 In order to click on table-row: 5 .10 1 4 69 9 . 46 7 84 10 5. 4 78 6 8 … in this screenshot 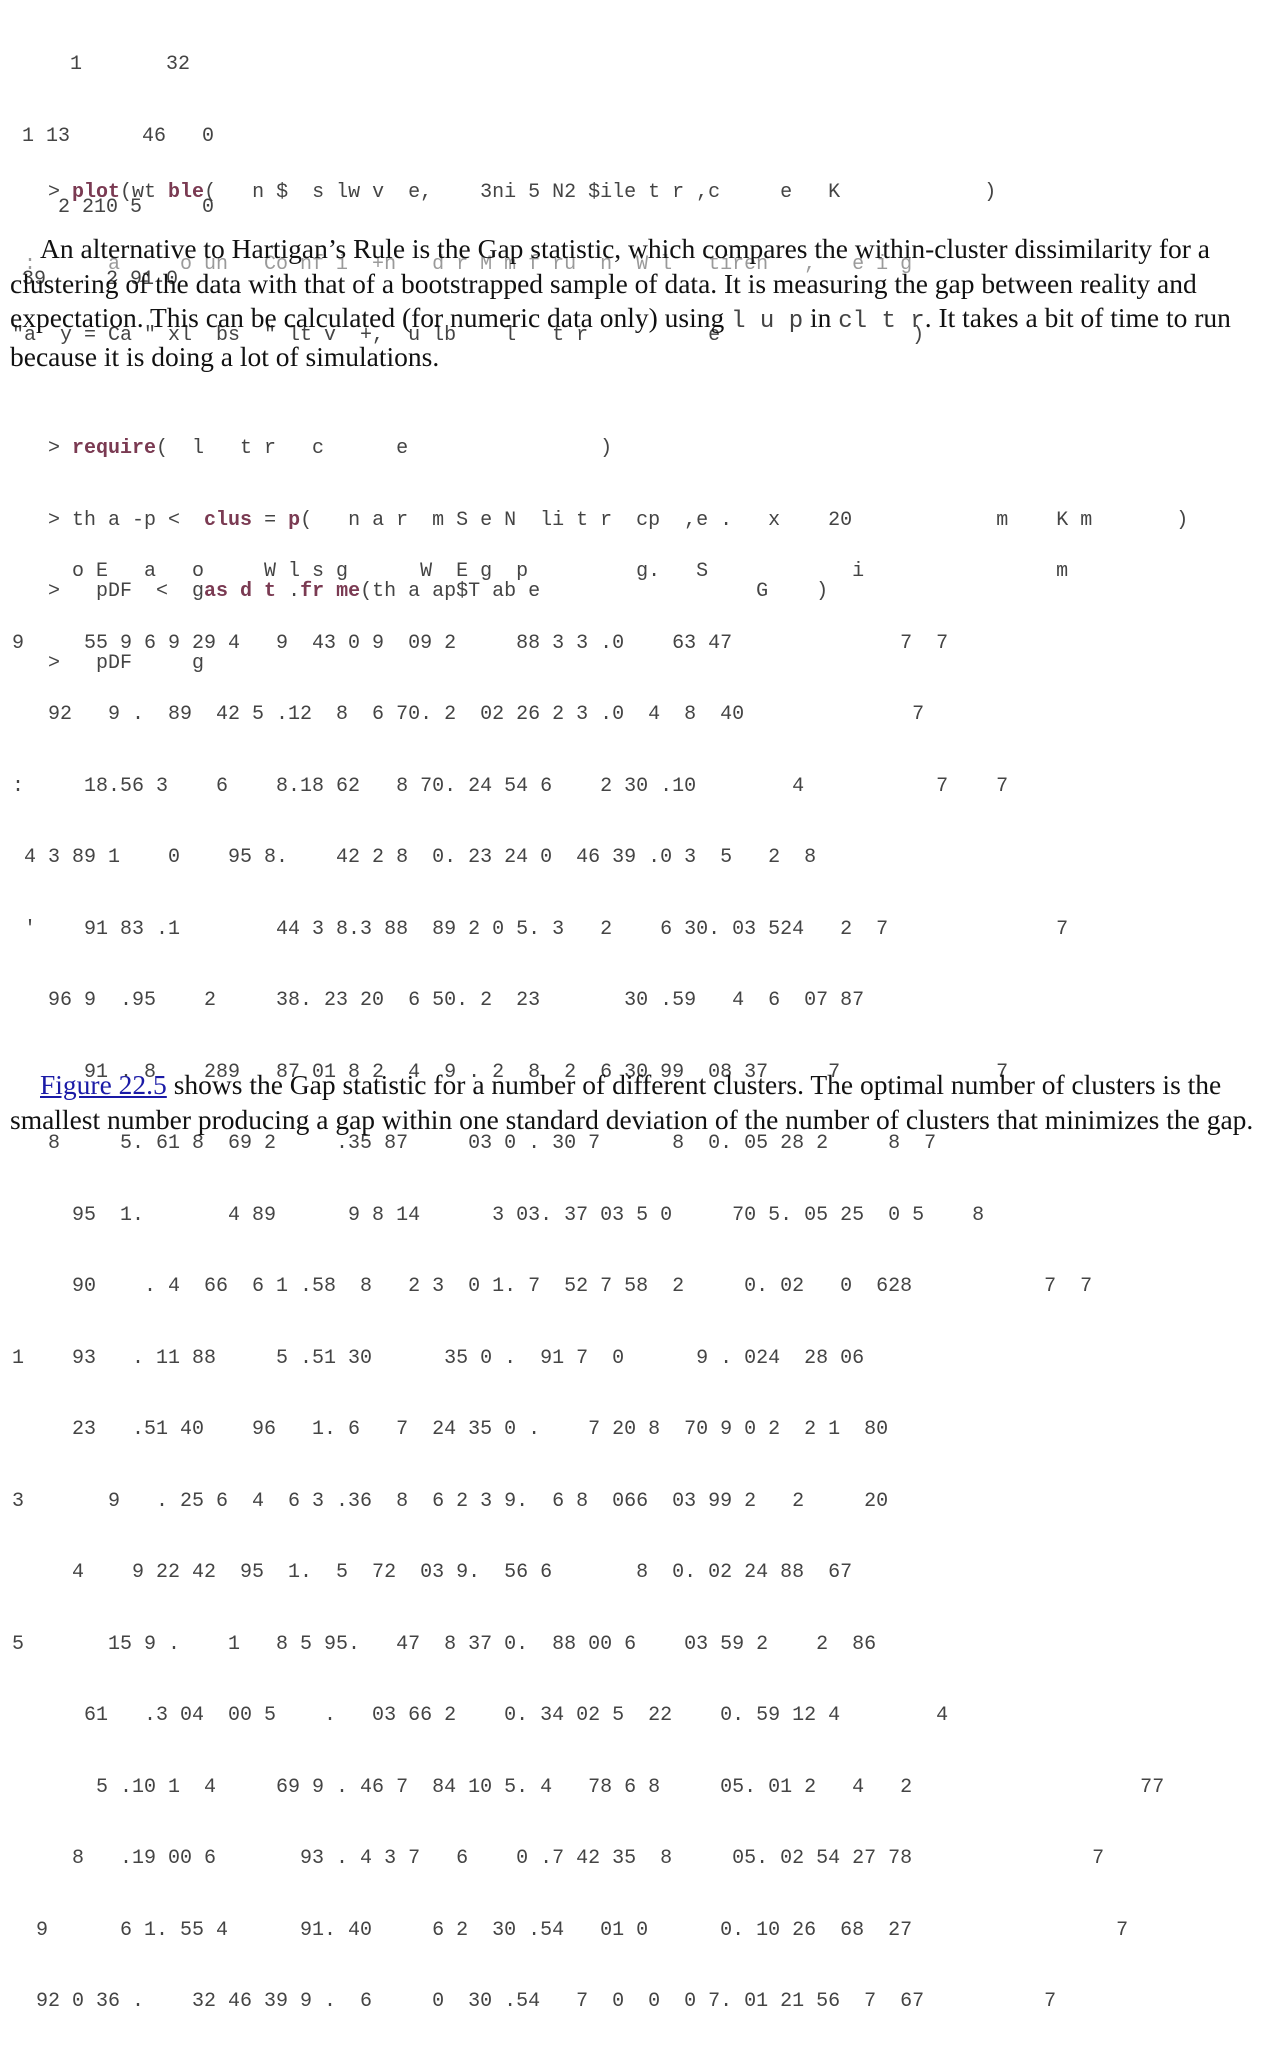, I will do `click(582, 1787)`.